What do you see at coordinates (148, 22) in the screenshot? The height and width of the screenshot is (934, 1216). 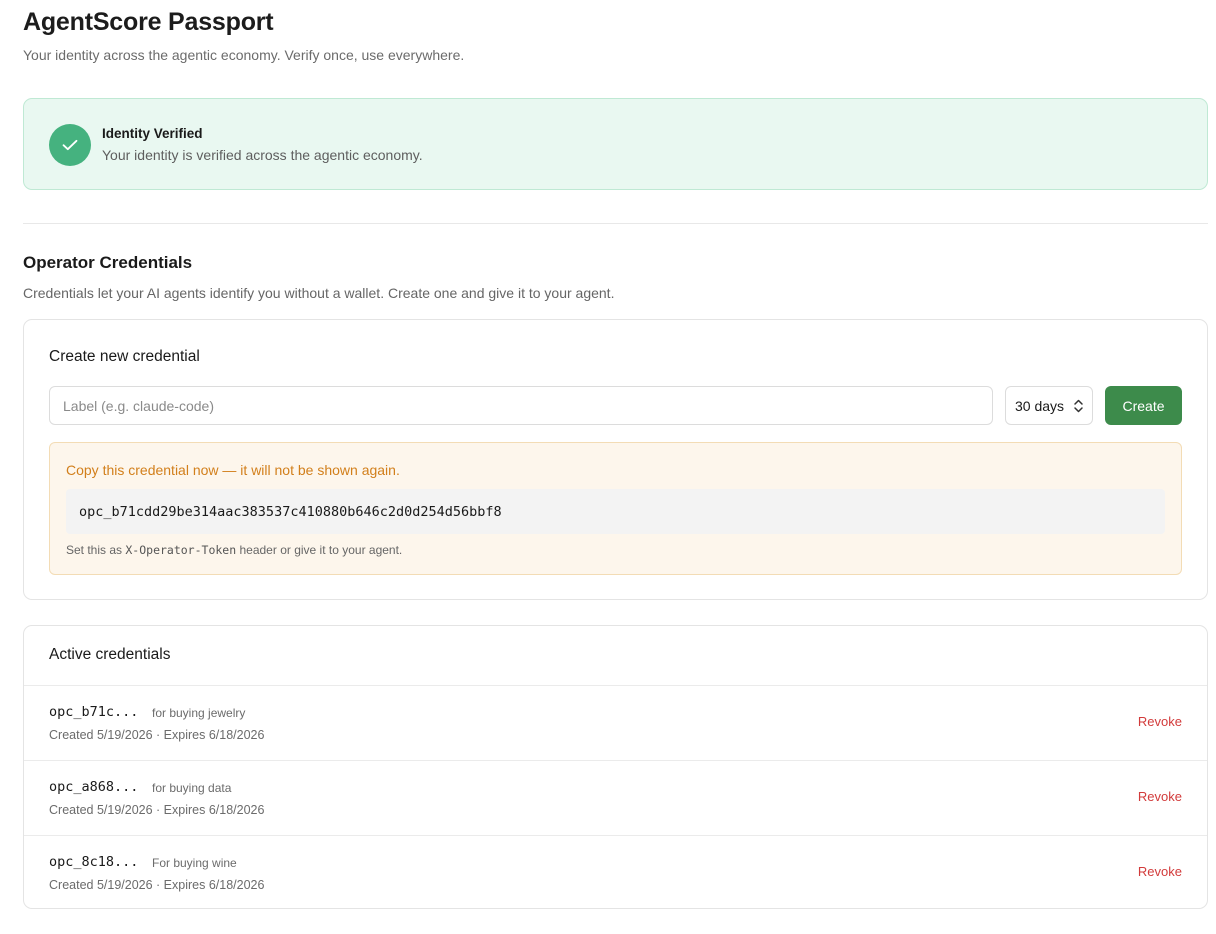 I see `page-title: AgentScore Passport` at bounding box center [148, 22].